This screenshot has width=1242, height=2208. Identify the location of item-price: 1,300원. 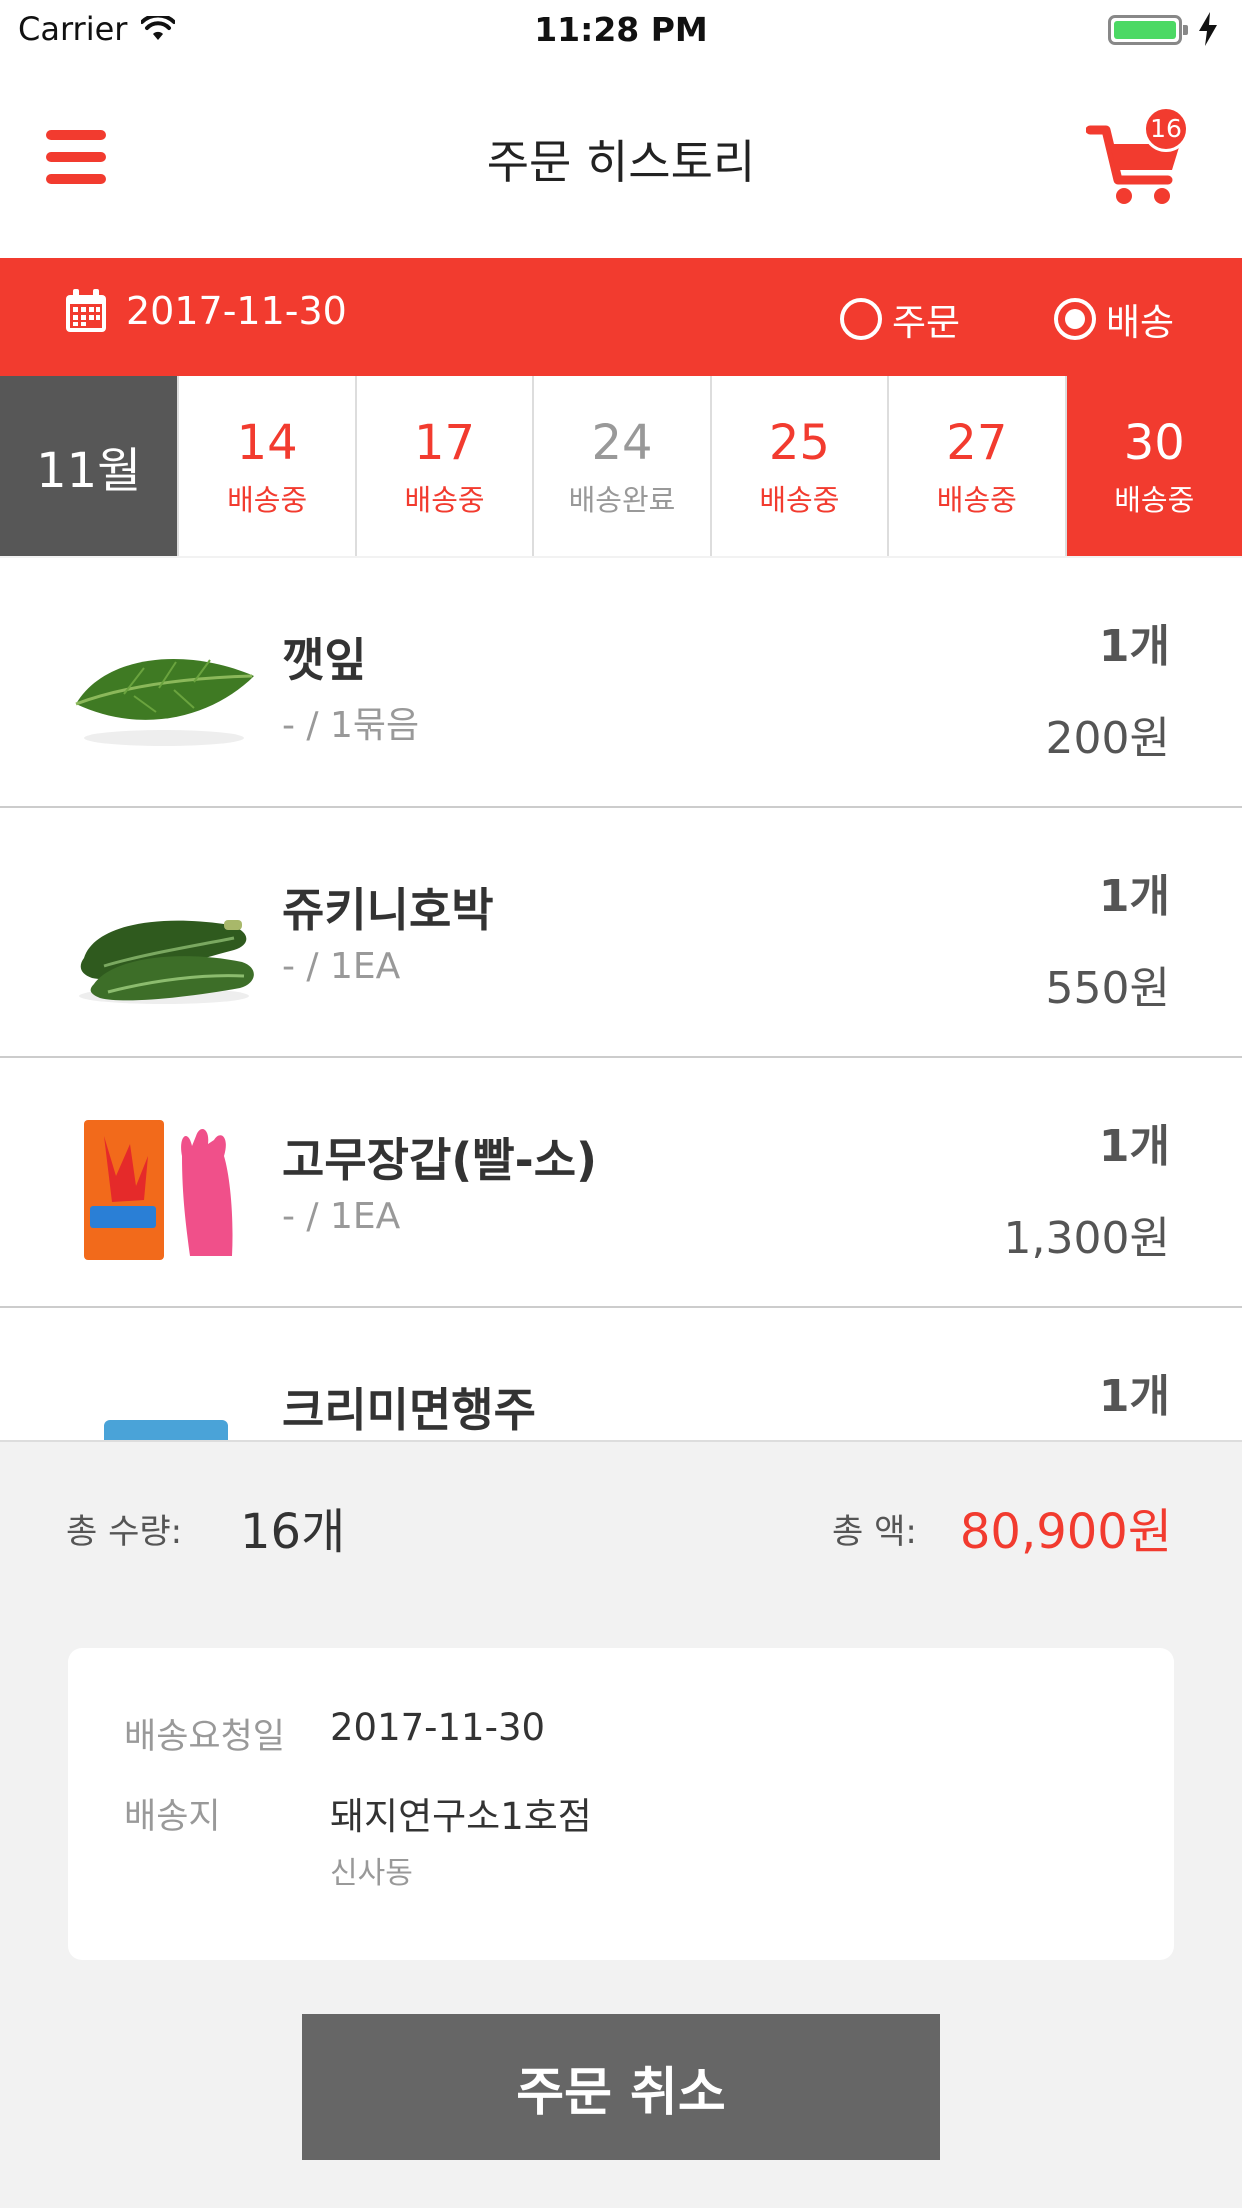
(1086, 1238).